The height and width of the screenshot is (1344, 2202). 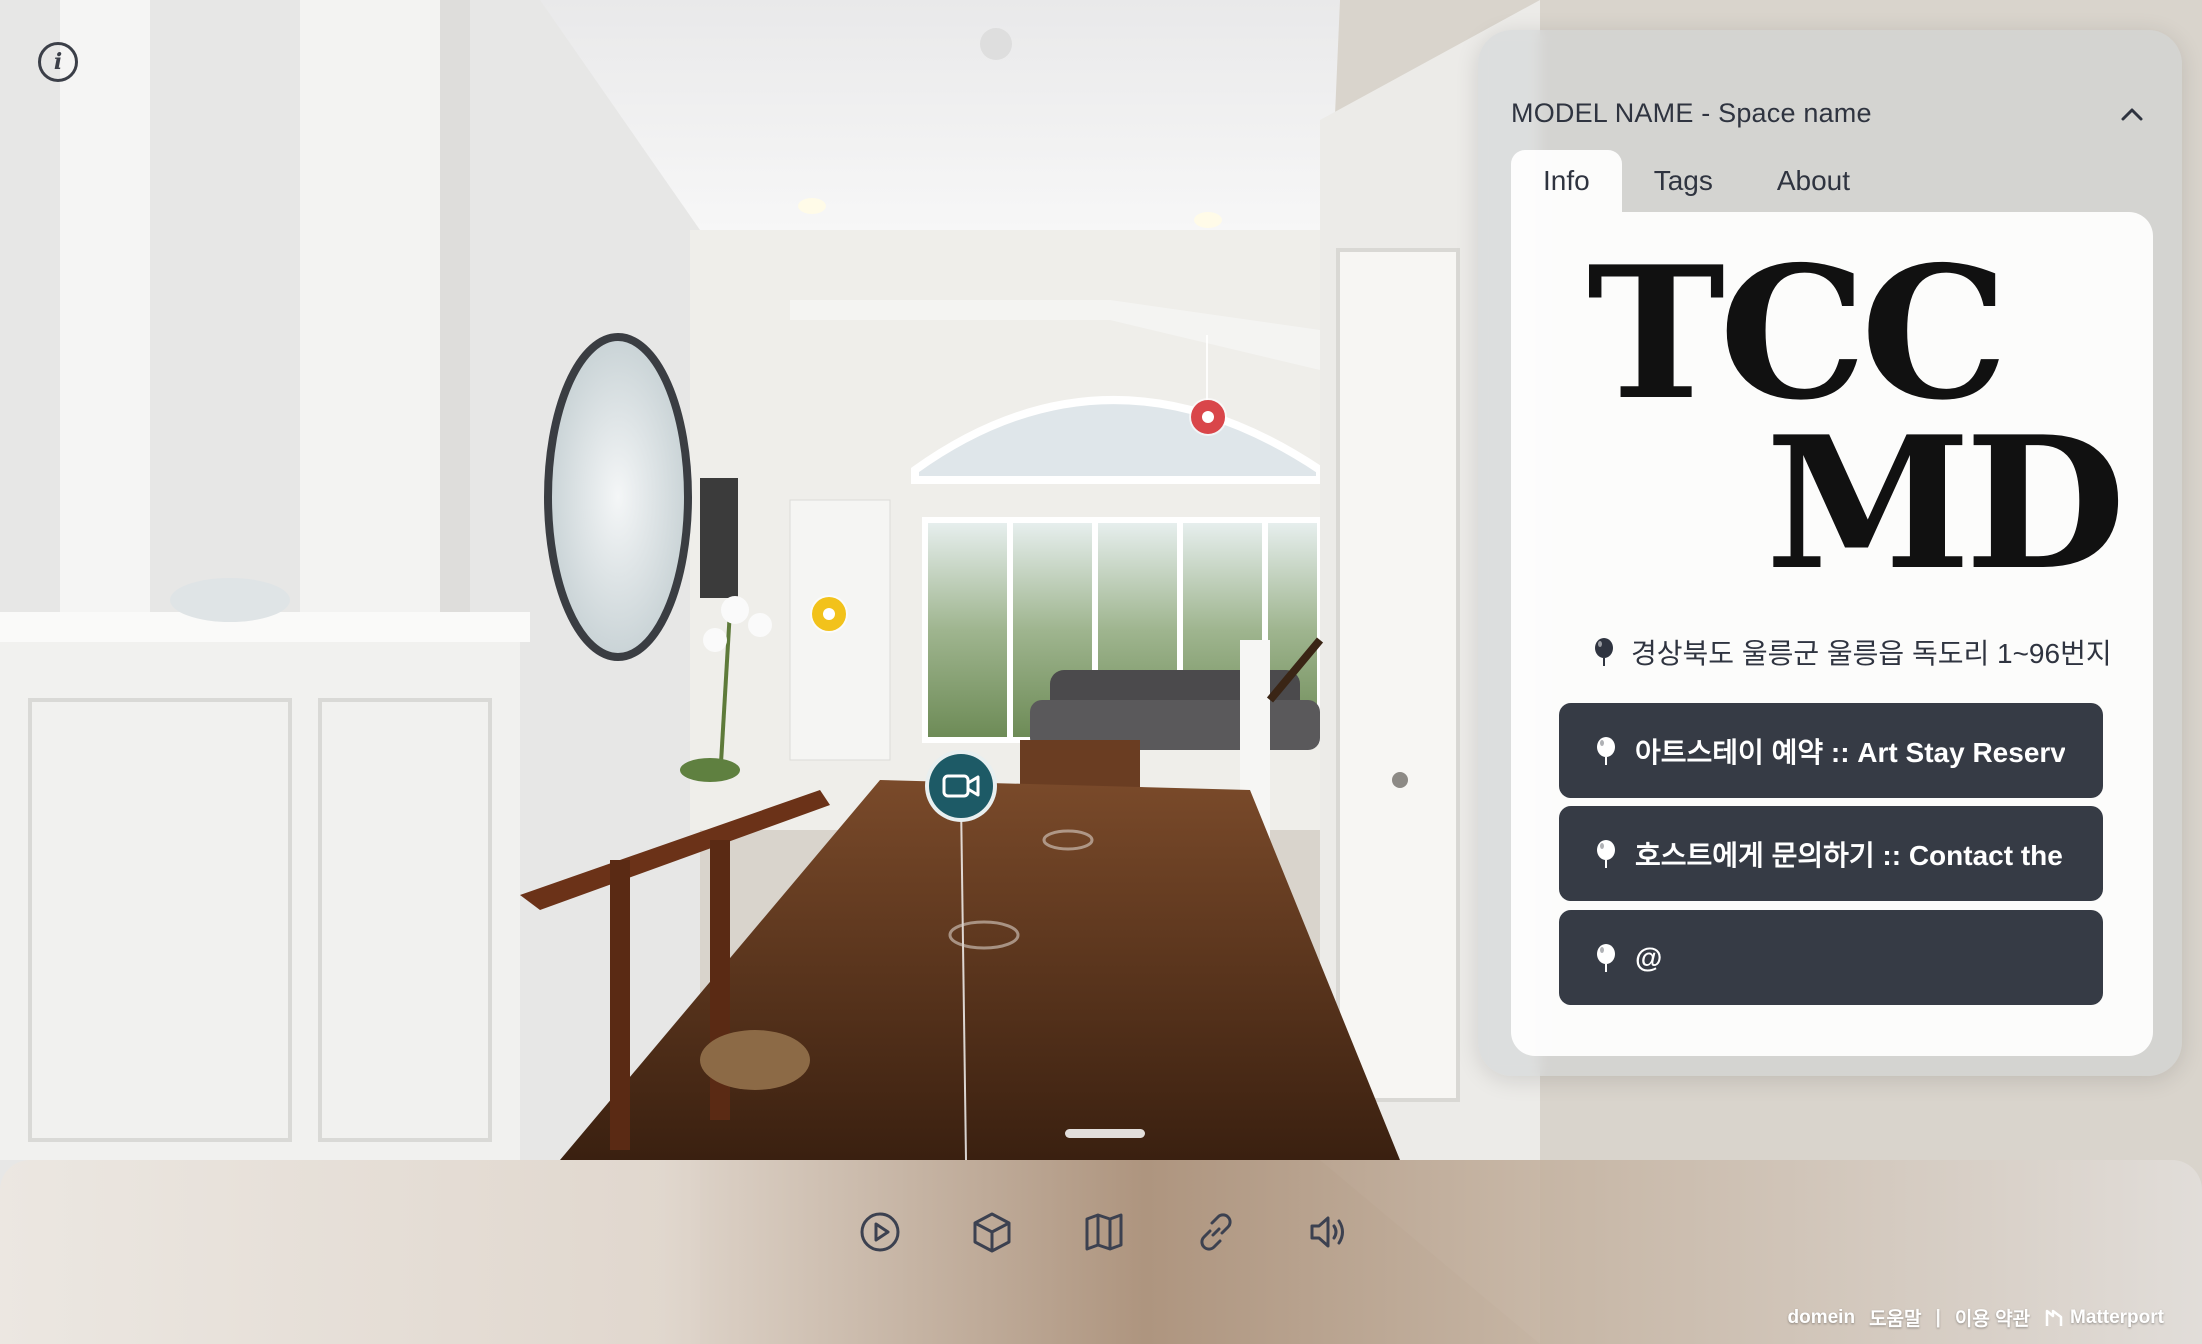 I want to click on floorplan-icon, so click(x=1104, y=1232).